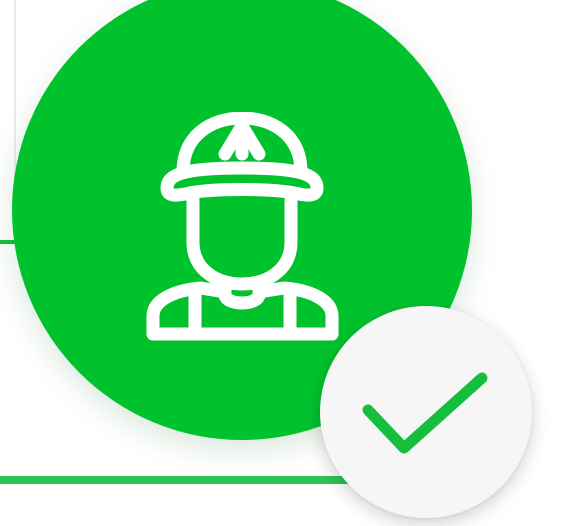 This screenshot has height=526, width=575. I want to click on connector-line-bottom, so click(193, 480).